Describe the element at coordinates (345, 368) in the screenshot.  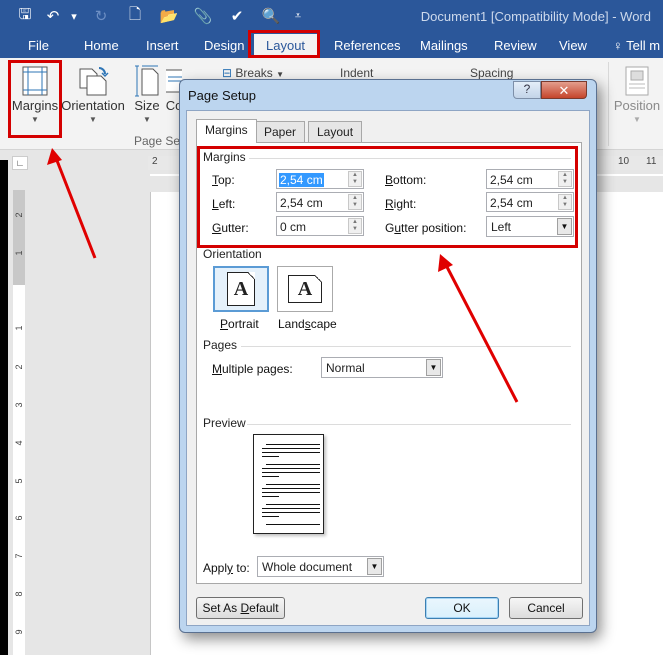
I see `multiple-pages-value: Normal` at that location.